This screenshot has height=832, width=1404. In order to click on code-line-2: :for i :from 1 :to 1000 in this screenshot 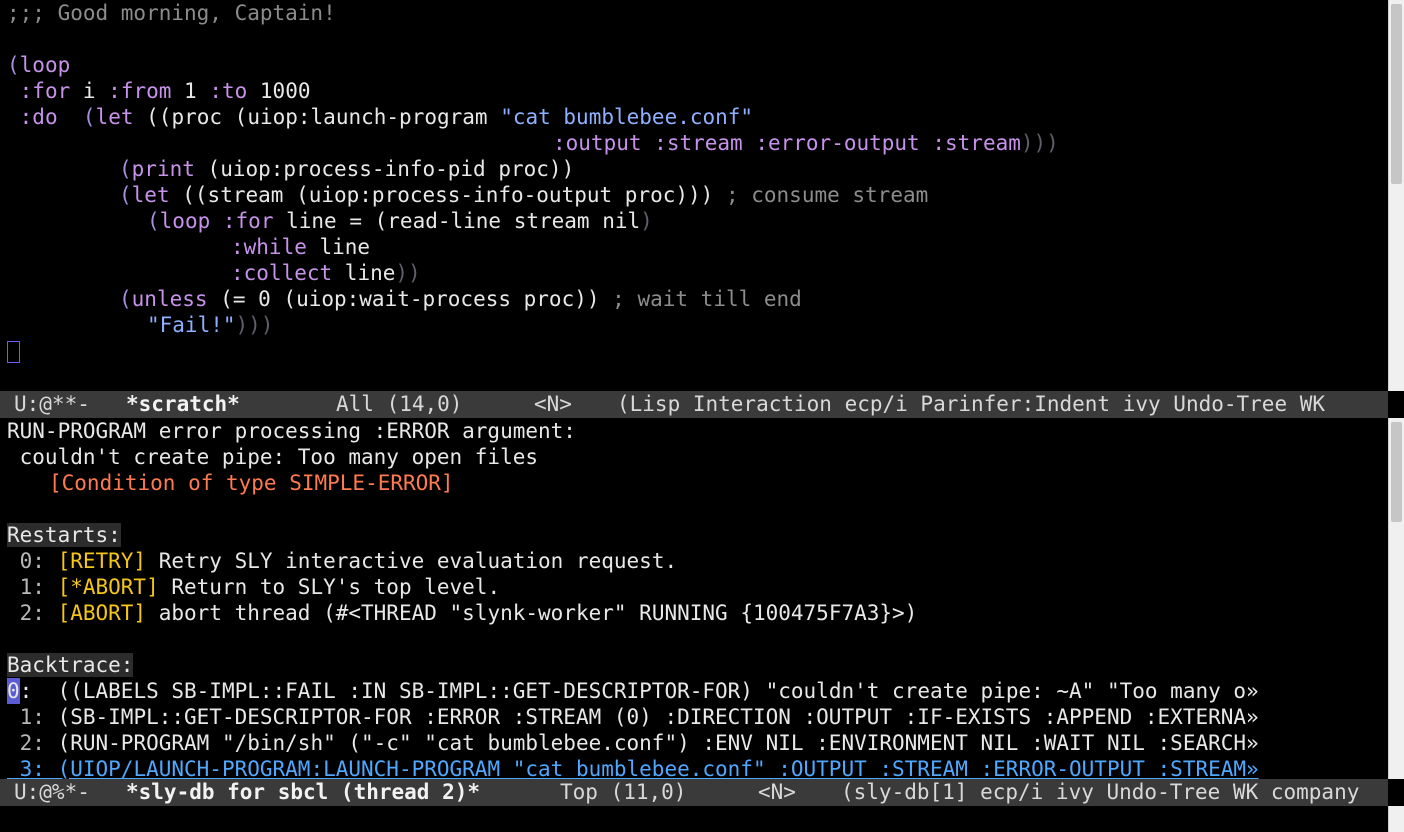, I will do `click(165, 91)`.